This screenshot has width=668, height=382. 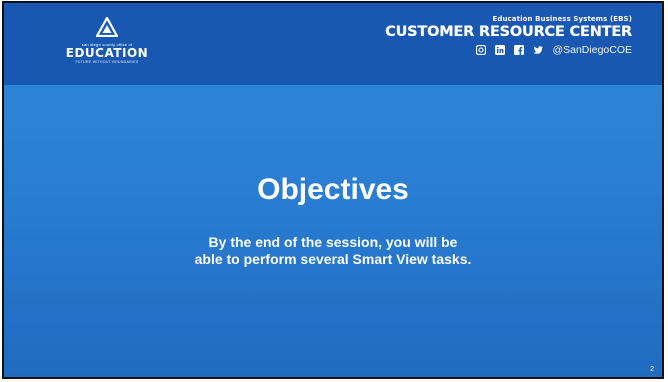 I want to click on slide-page-number: 2, so click(x=652, y=369).